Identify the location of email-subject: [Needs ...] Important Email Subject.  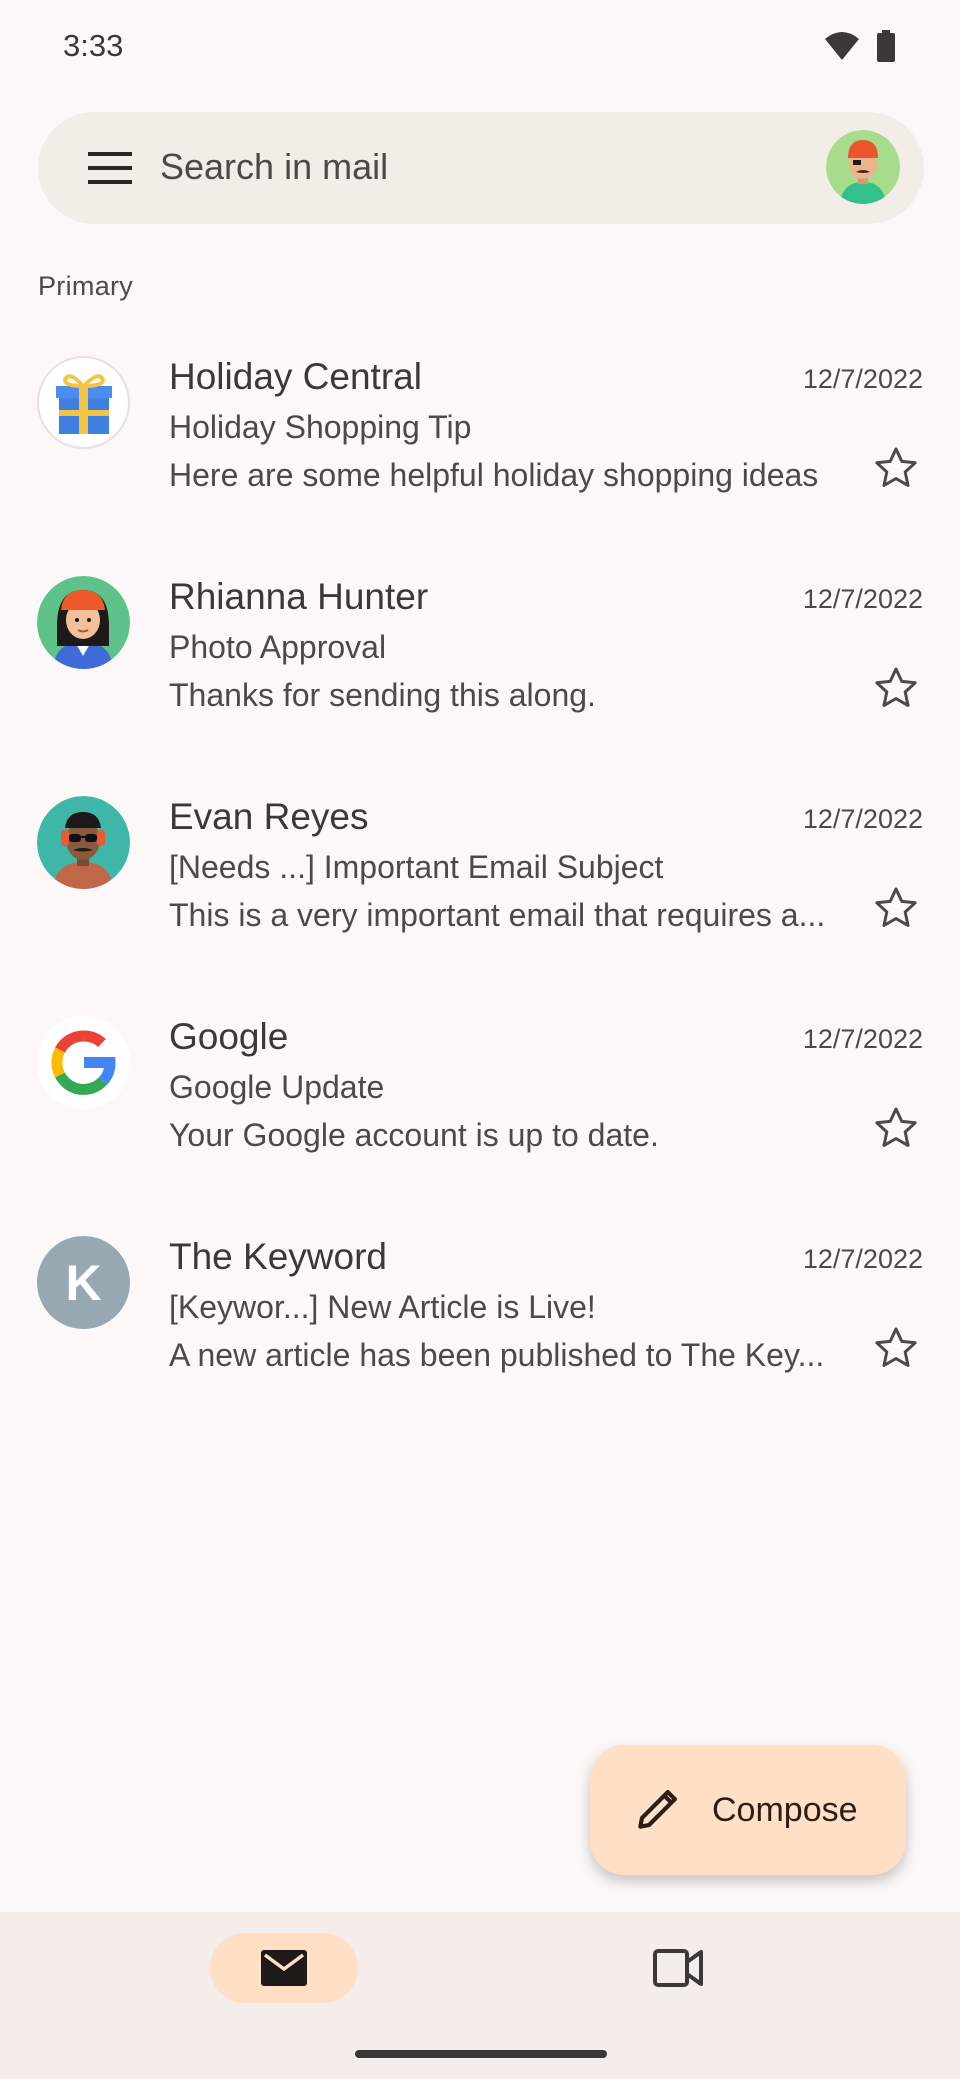
(416, 867).